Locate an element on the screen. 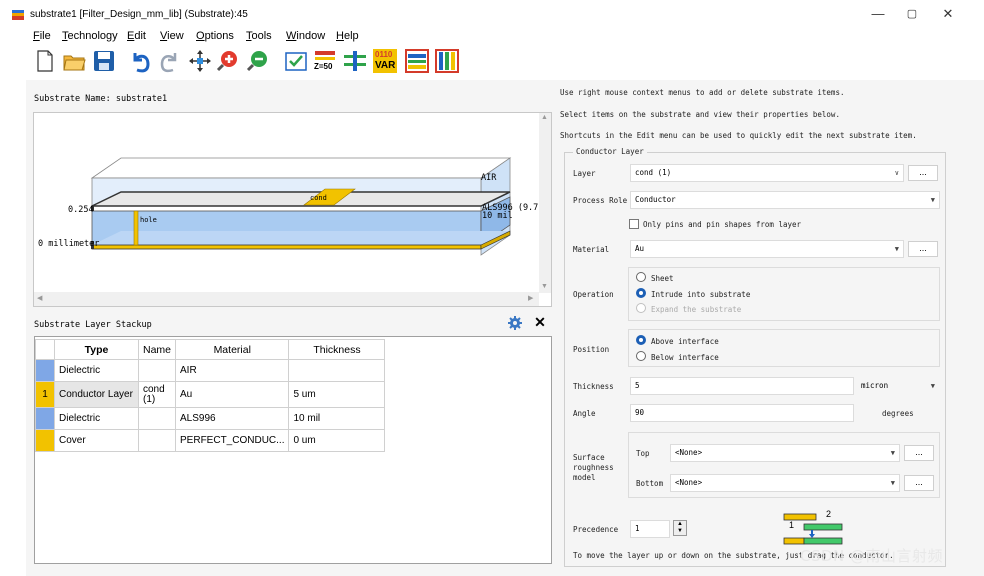  tline-icon is located at coordinates (355, 61).